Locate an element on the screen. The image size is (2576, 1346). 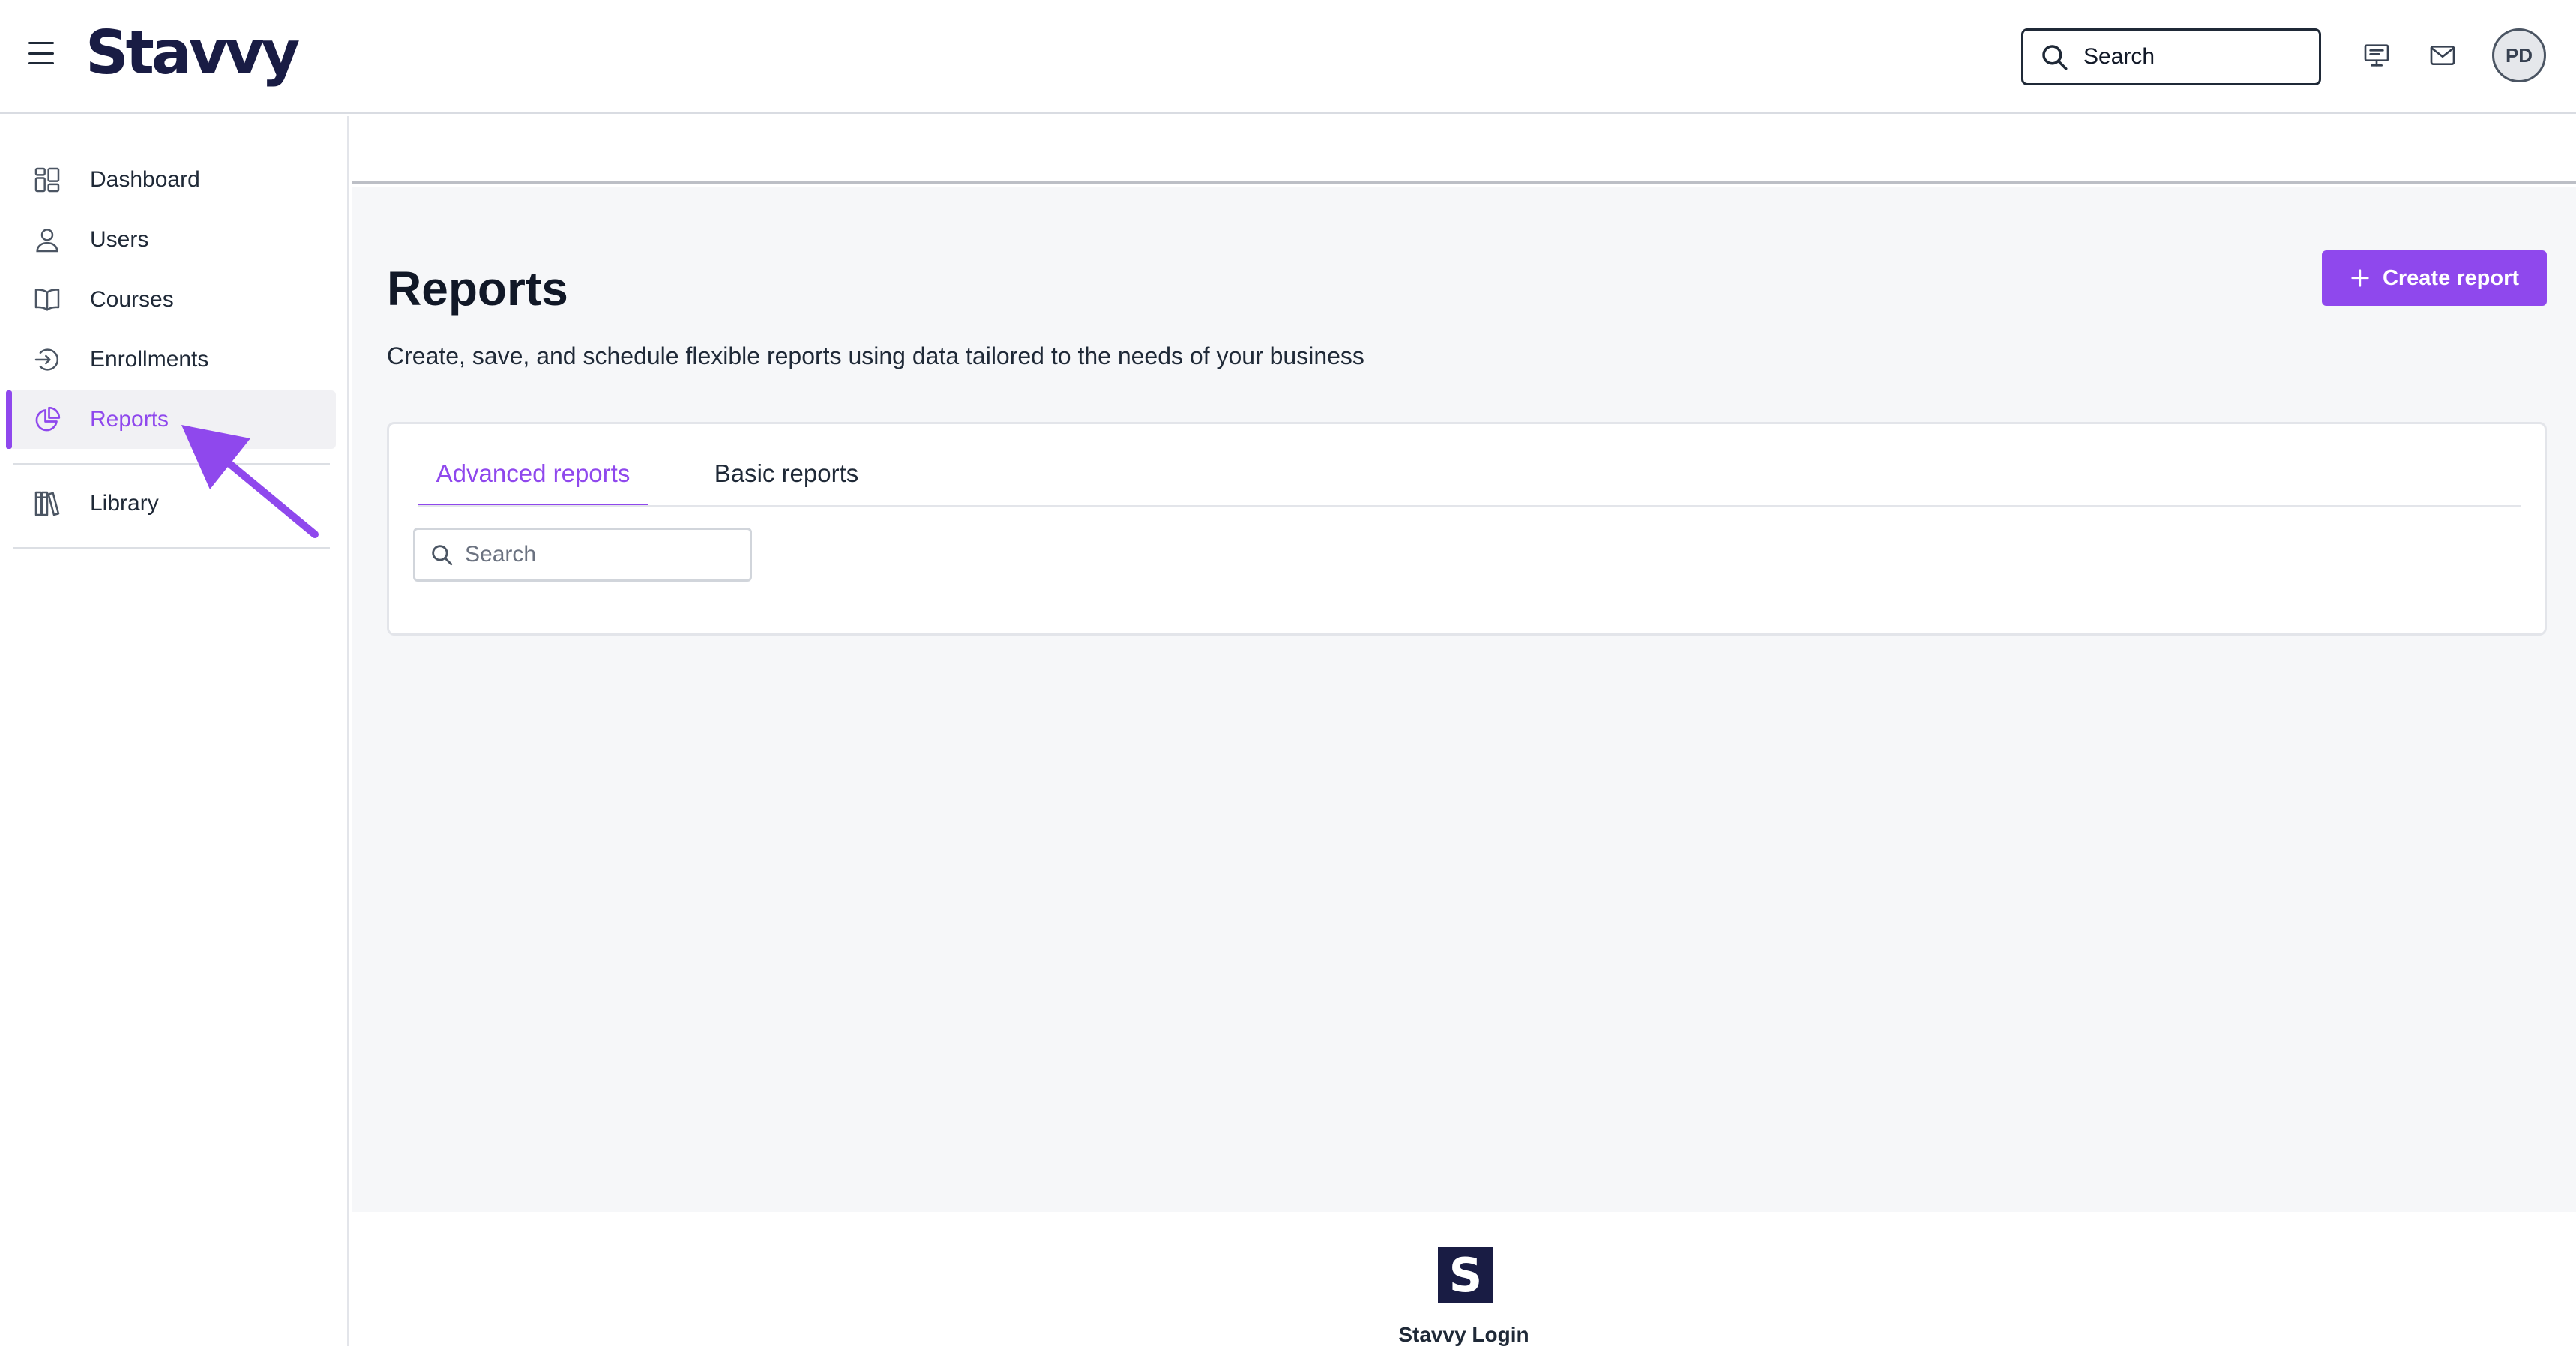
user-avatar: PD is located at coordinates (2519, 55).